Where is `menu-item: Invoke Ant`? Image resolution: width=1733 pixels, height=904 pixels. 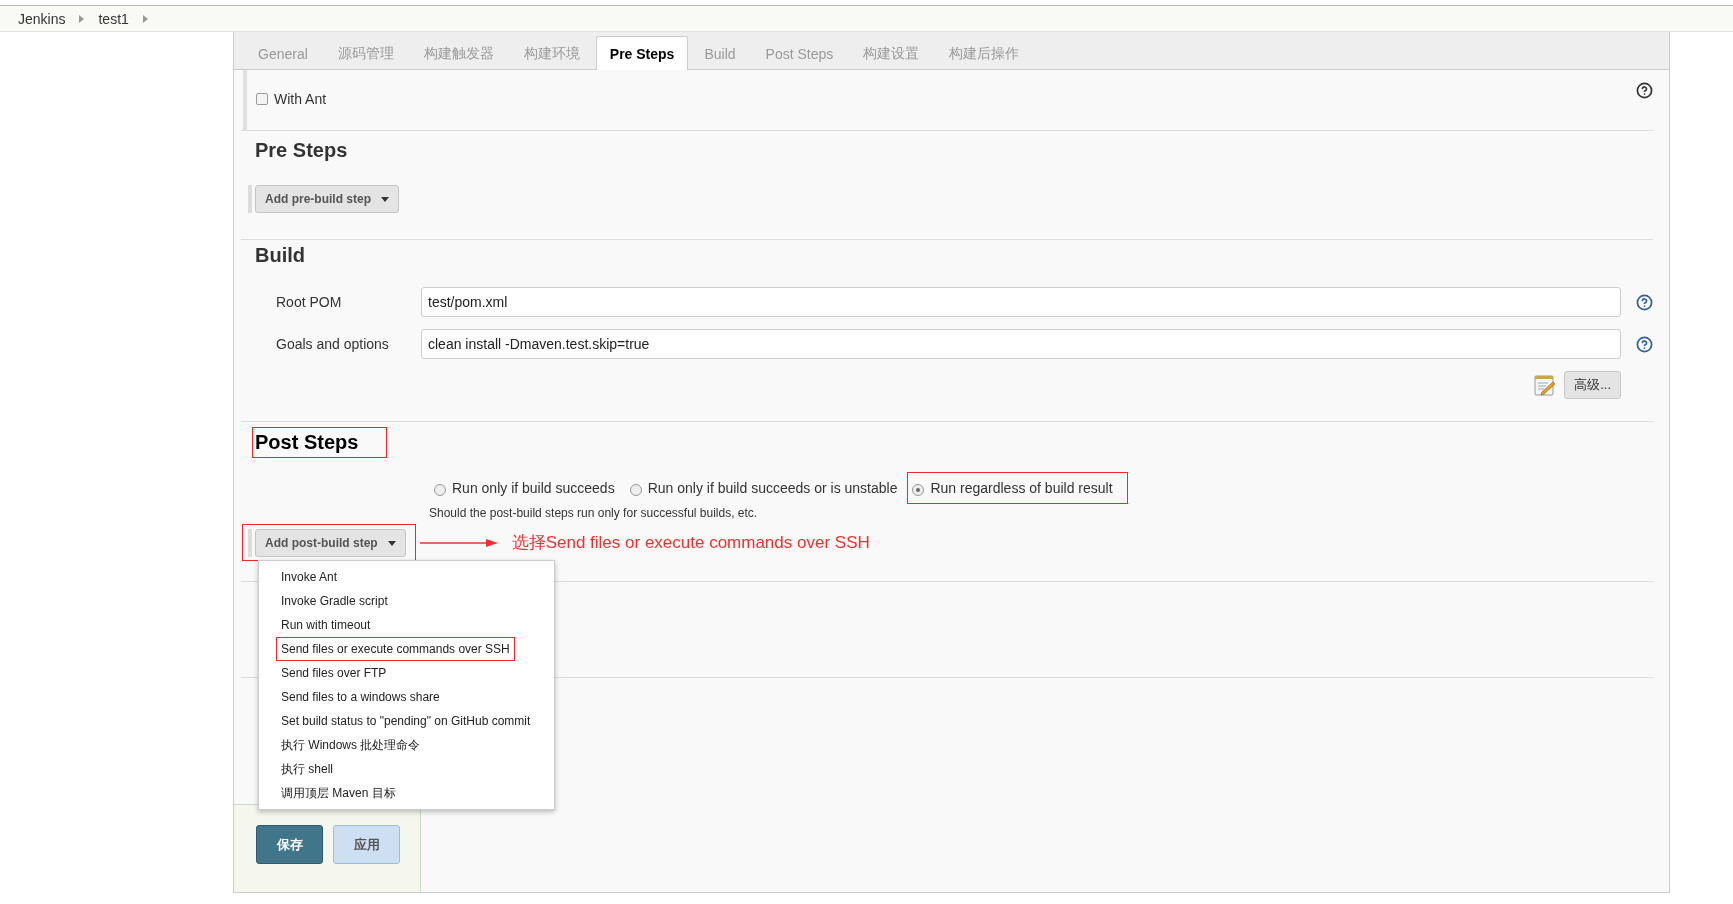 menu-item: Invoke Ant is located at coordinates (309, 577).